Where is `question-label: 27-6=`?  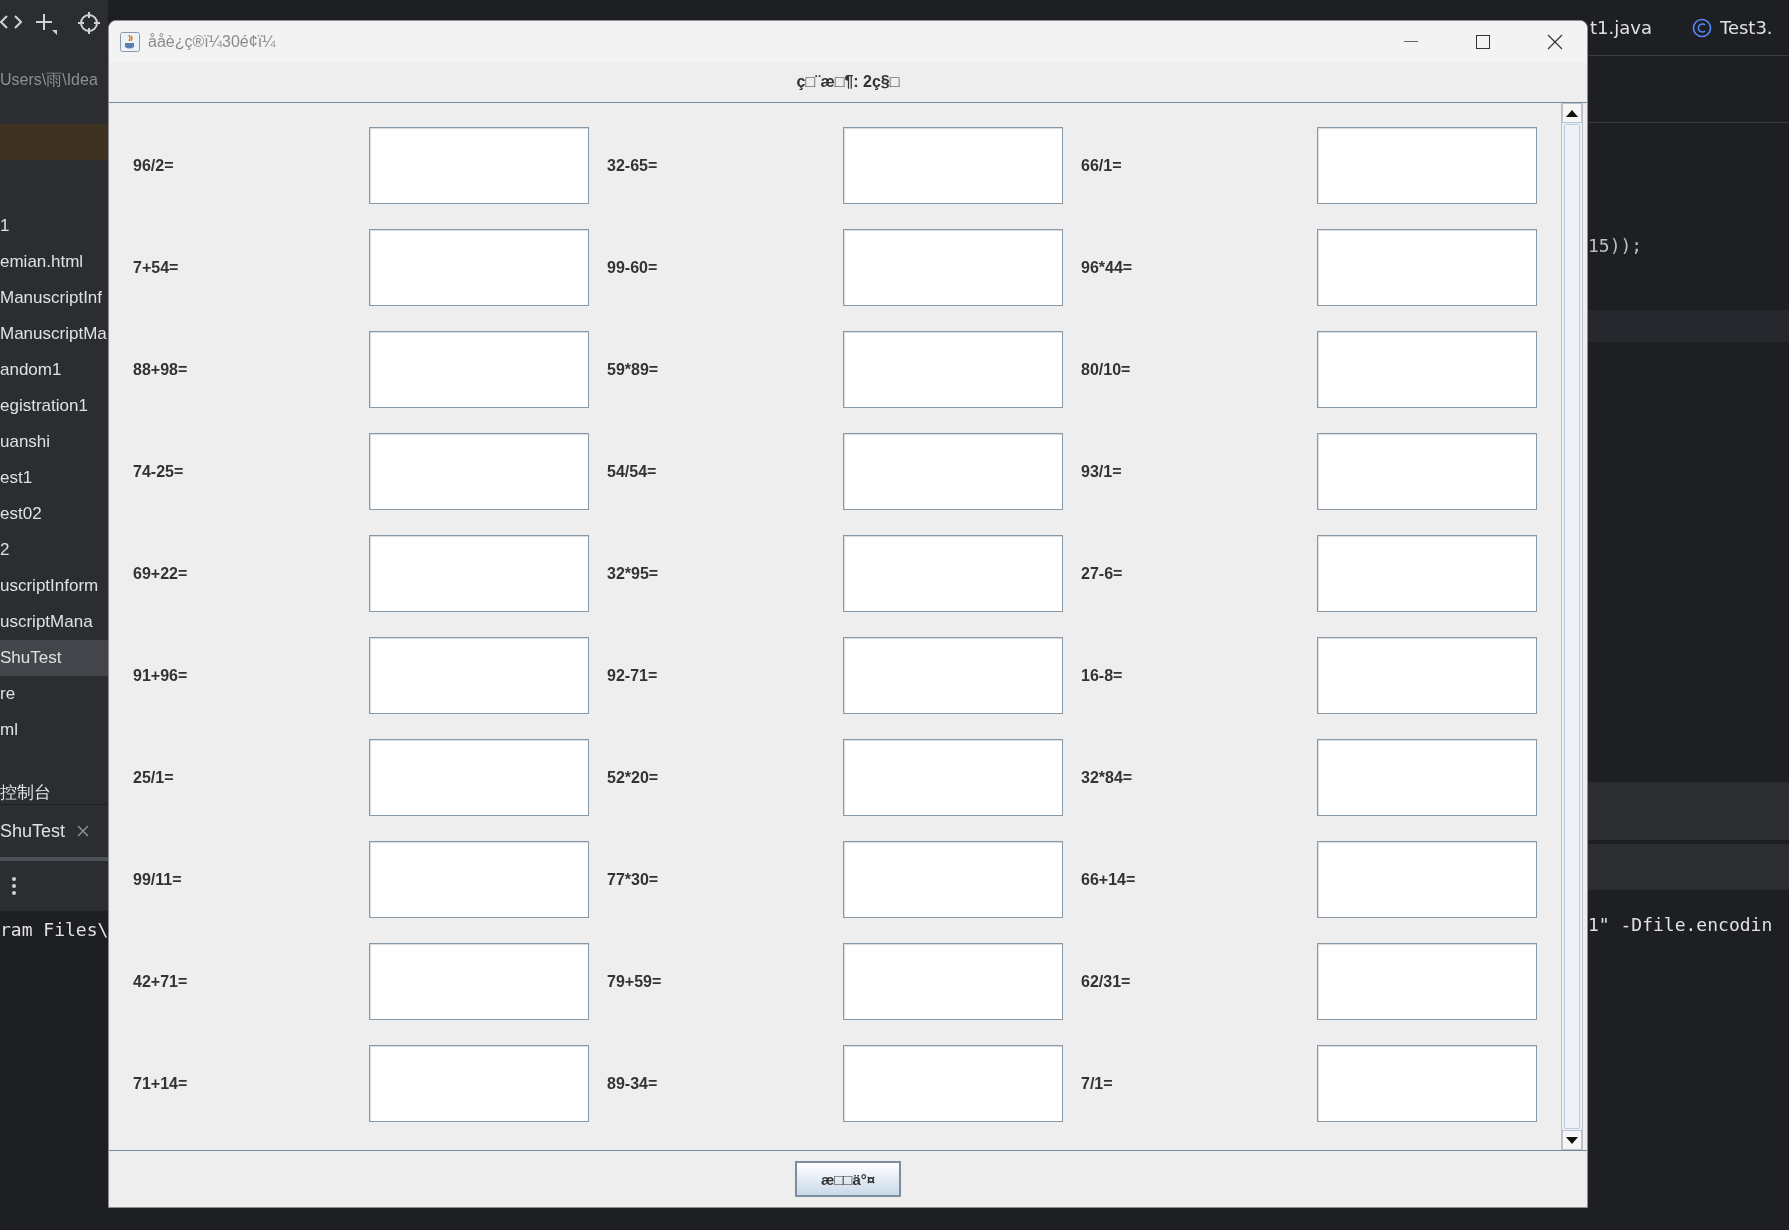
question-label: 27-6= is located at coordinates (1102, 573).